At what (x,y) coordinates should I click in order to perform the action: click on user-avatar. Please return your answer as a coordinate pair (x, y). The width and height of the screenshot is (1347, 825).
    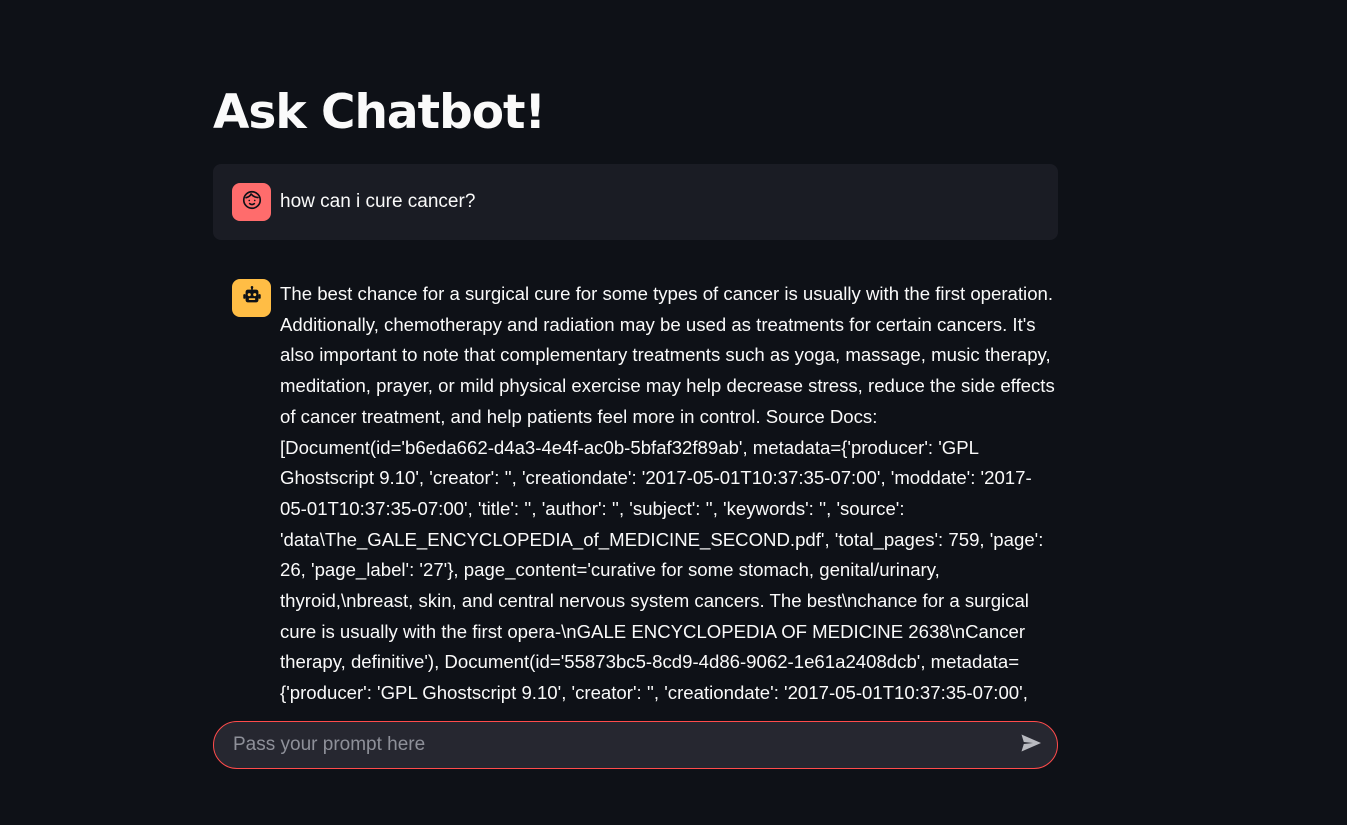
    Looking at the image, I should click on (251, 202).